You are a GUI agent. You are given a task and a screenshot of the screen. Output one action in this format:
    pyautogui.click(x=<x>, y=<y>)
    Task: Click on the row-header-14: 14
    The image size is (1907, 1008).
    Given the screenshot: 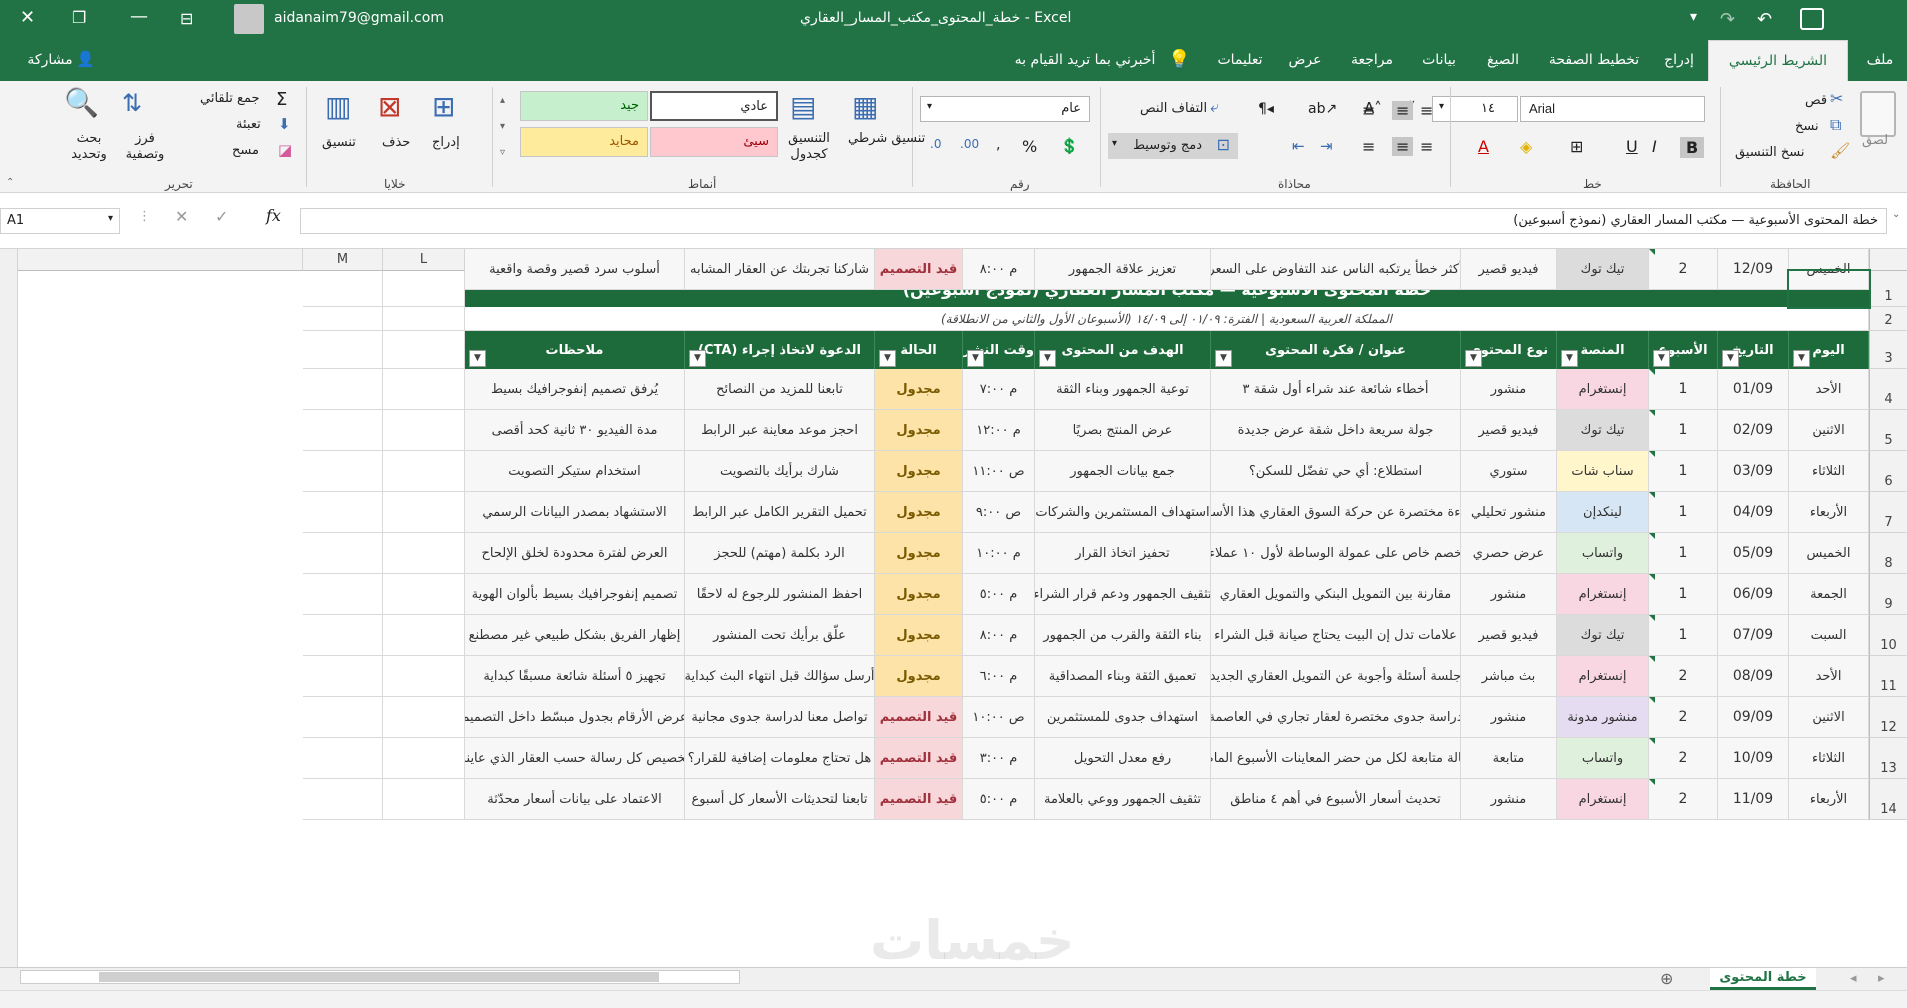 What is the action you would take?
    pyautogui.click(x=1888, y=799)
    